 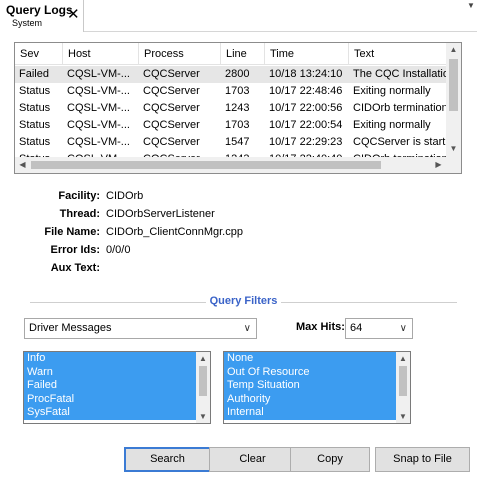 What do you see at coordinates (110, 413) in the screenshot?
I see `list-item: SysFatal` at bounding box center [110, 413].